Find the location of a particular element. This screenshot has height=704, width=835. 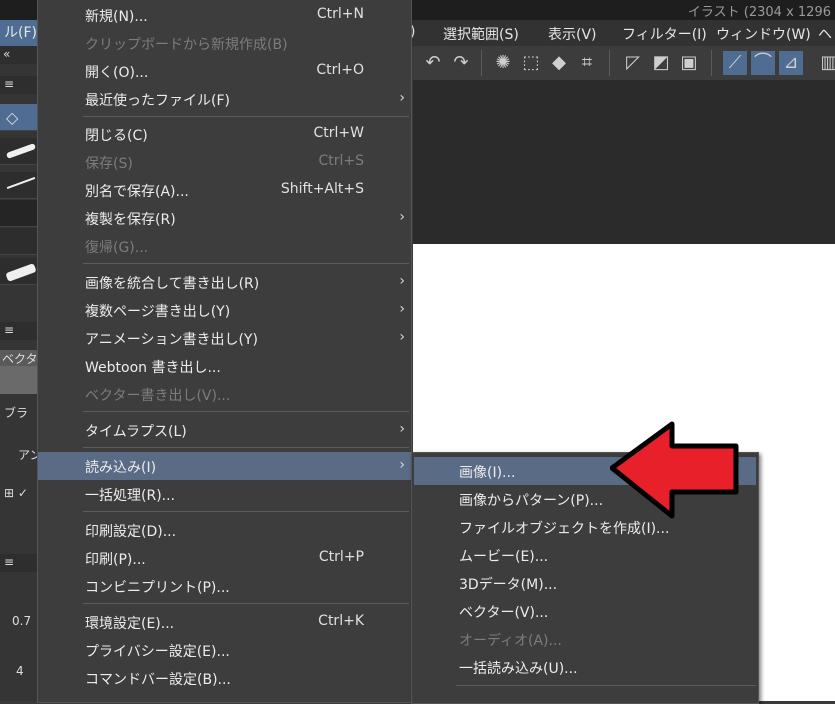

red-pointer-arrow-icon is located at coordinates (674, 470).